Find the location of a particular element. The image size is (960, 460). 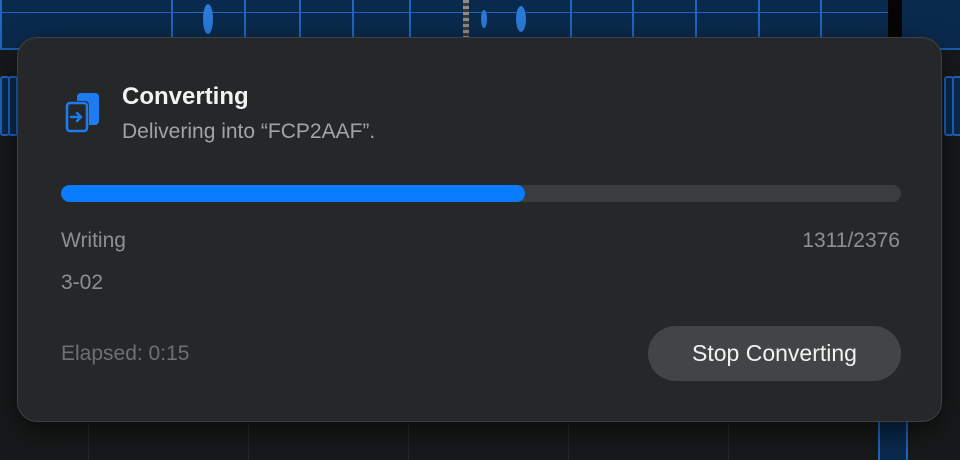

dialog-title: Converting is located at coordinates (185, 96).